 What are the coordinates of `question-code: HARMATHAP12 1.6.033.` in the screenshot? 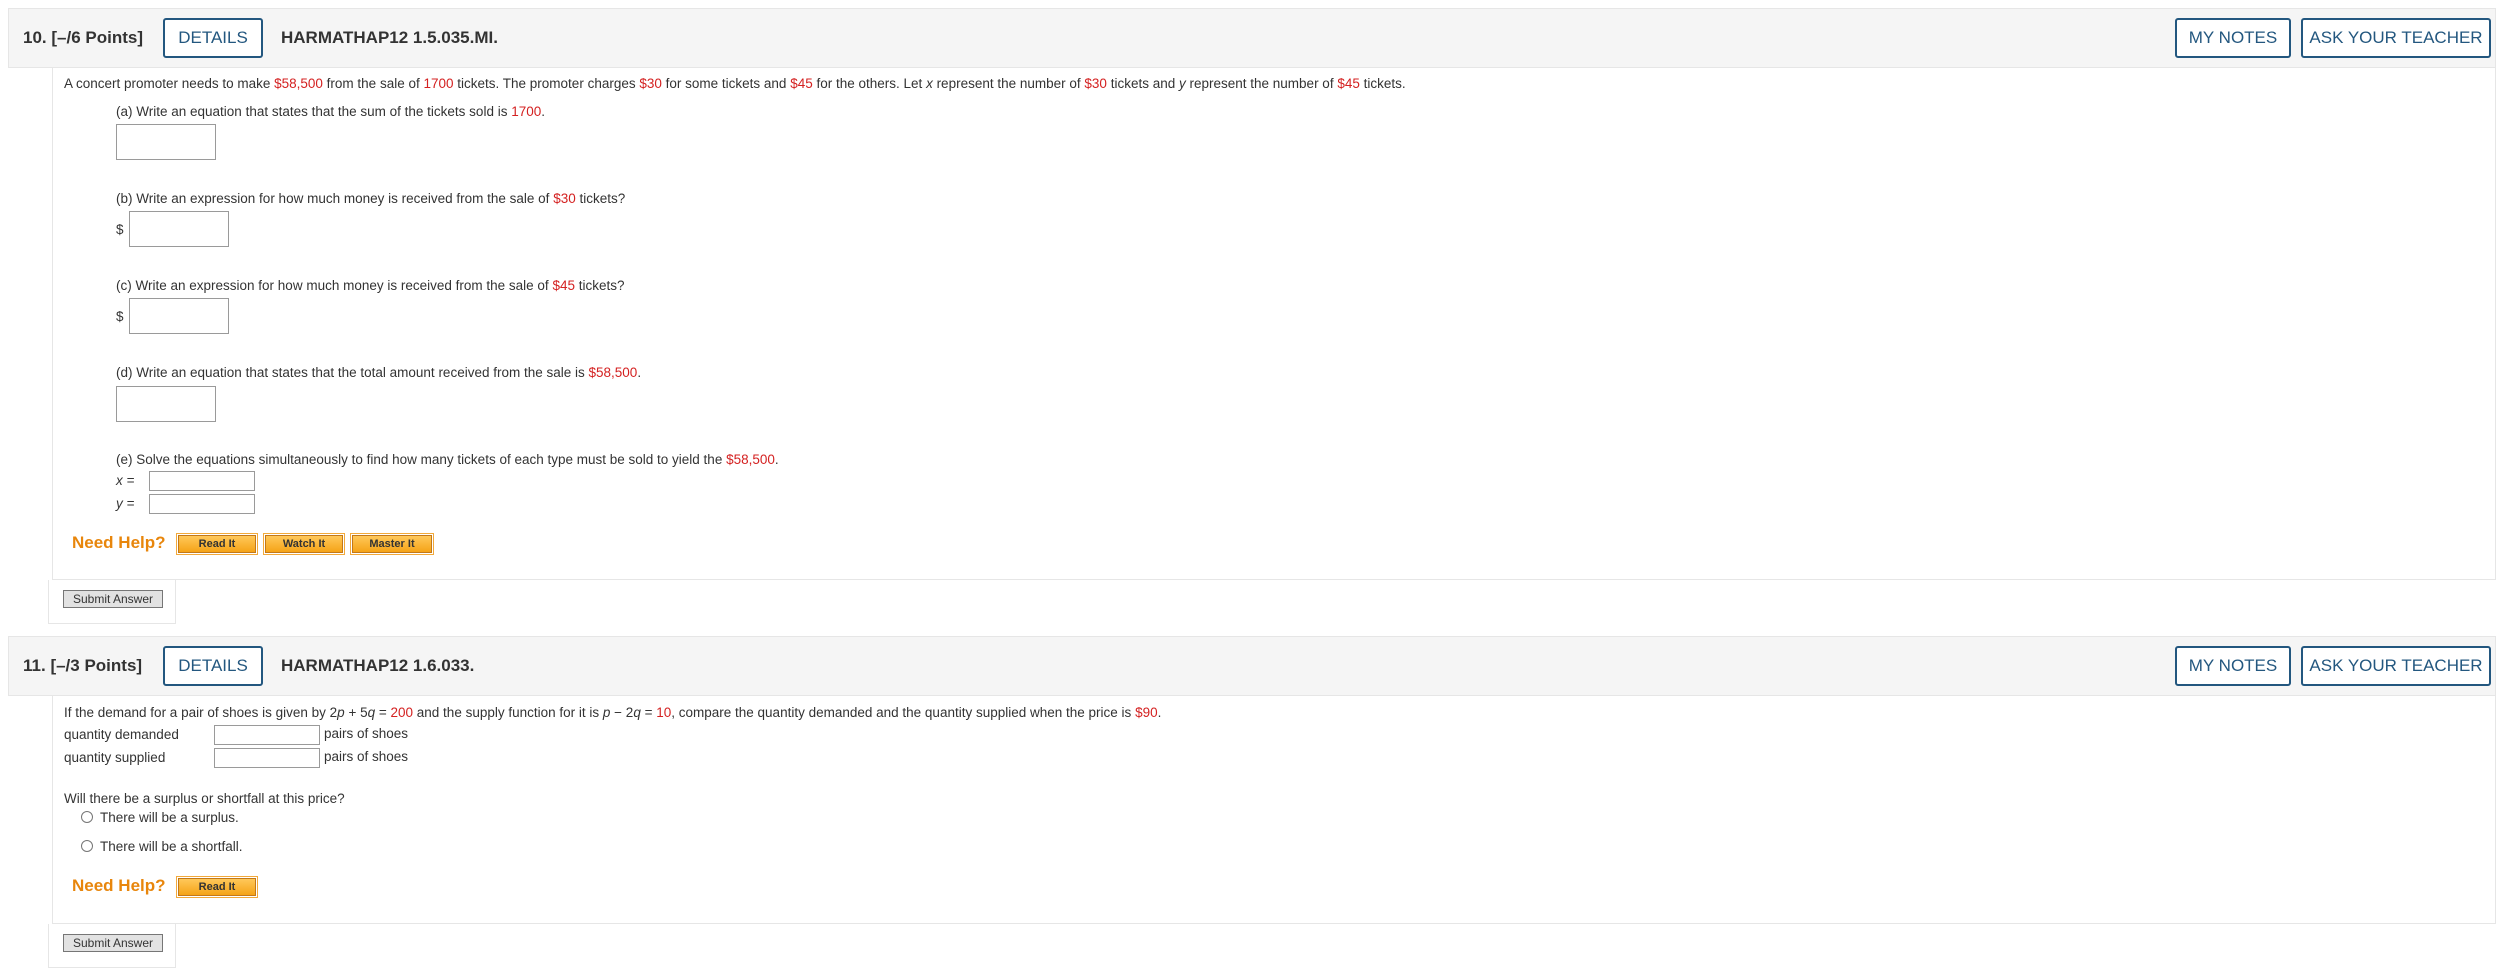 It's located at (378, 665).